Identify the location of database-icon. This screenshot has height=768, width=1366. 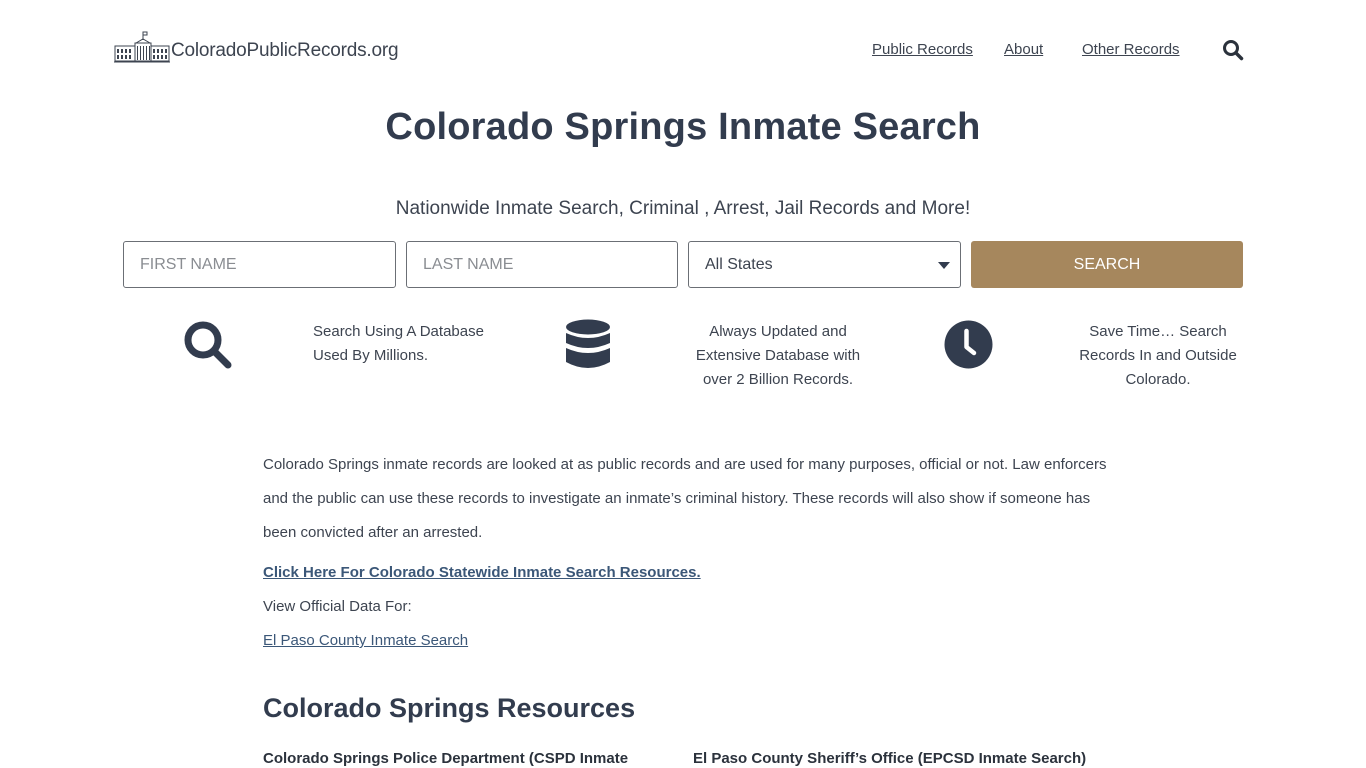
(588, 343).